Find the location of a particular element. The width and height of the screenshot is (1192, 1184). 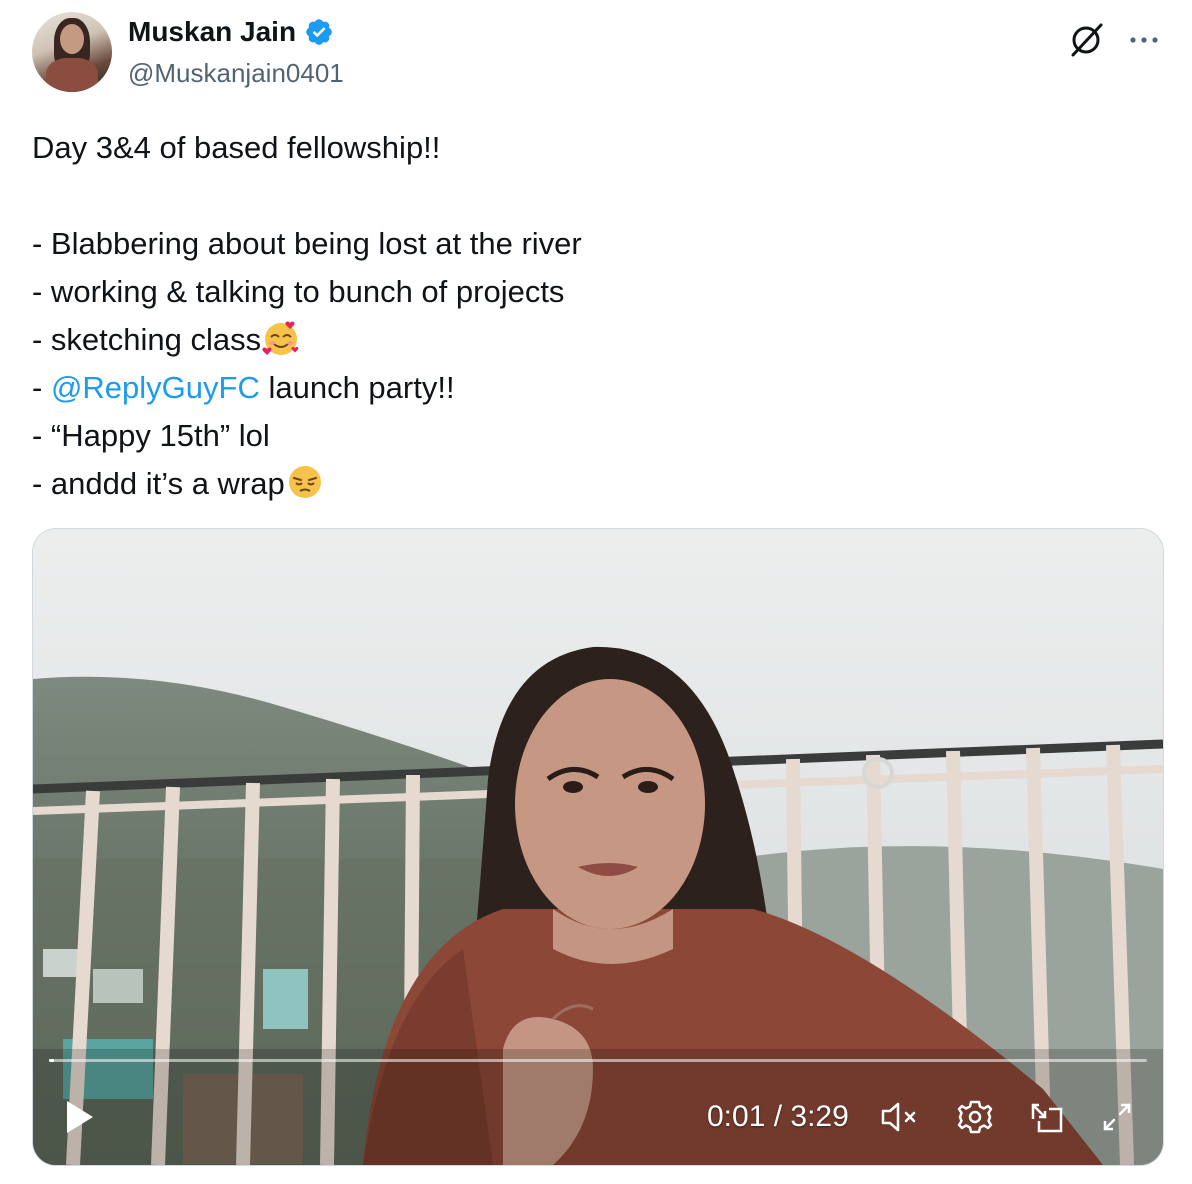

author-name-row: Muskan Jain is located at coordinates (231, 32).